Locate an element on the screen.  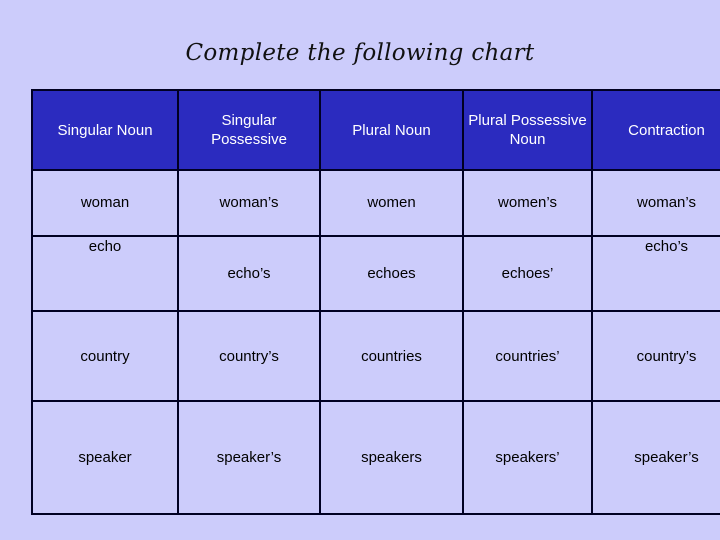
column-header-plural-noun: Plural Noun is located at coordinates (391, 130).